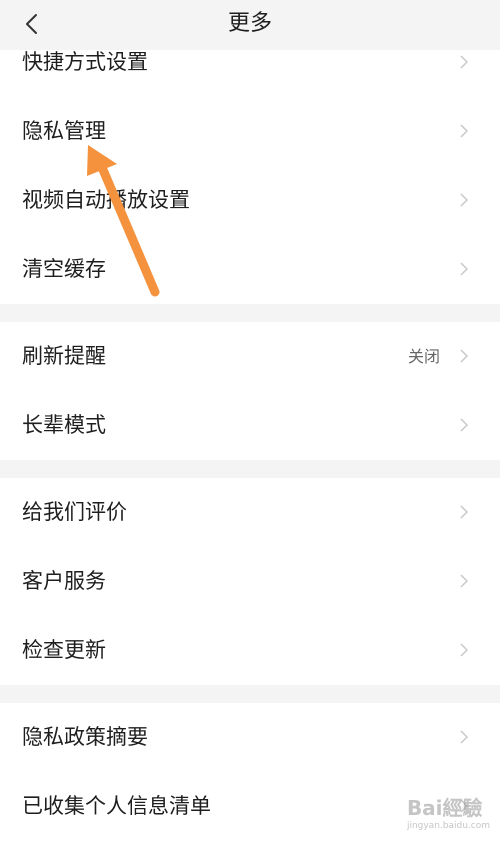  Describe the element at coordinates (64, 581) in the screenshot. I see `list-item-label: 客户服务` at that location.